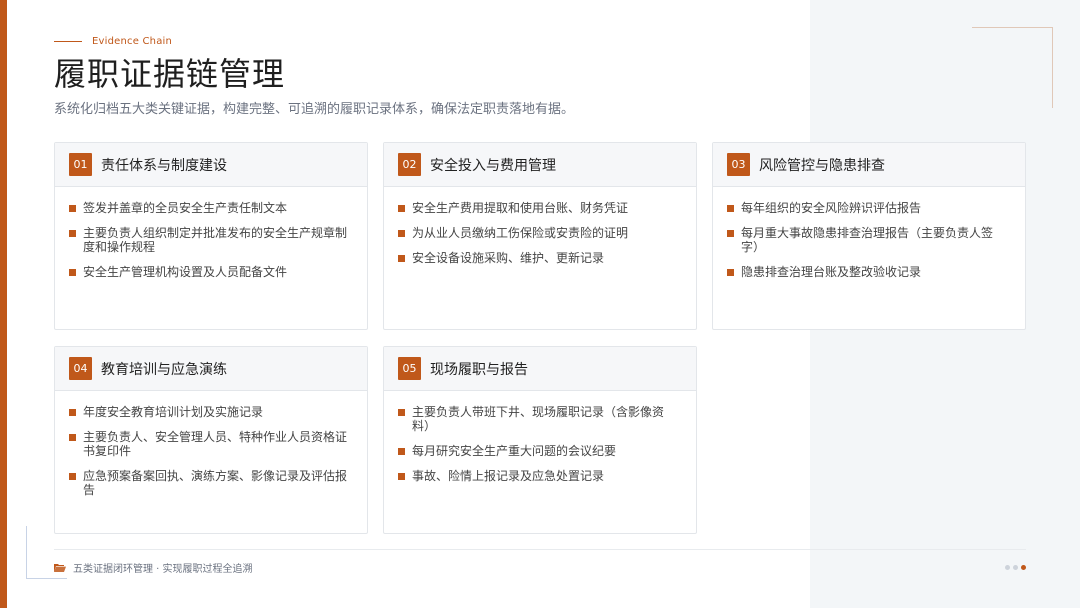 The width and height of the screenshot is (1080, 608). Describe the element at coordinates (164, 165) in the screenshot. I see `card-title: 责任体系与制度建设` at that location.